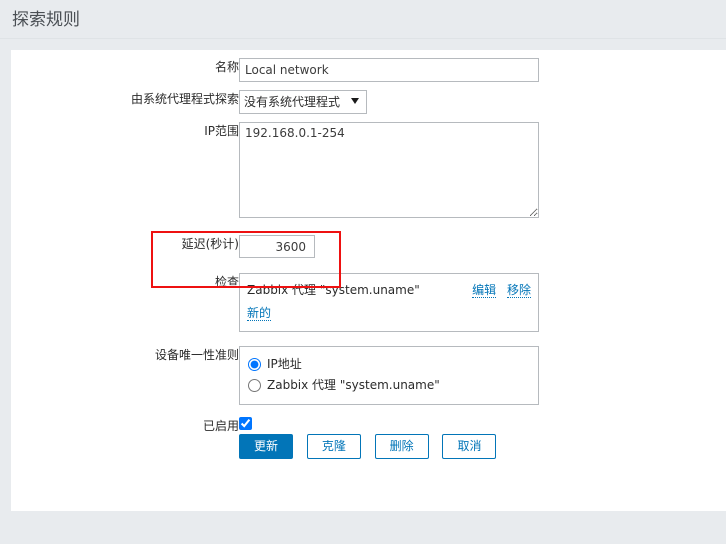  What do you see at coordinates (498, 290) in the screenshot?
I see `check-item-actions: 编辑 移除` at bounding box center [498, 290].